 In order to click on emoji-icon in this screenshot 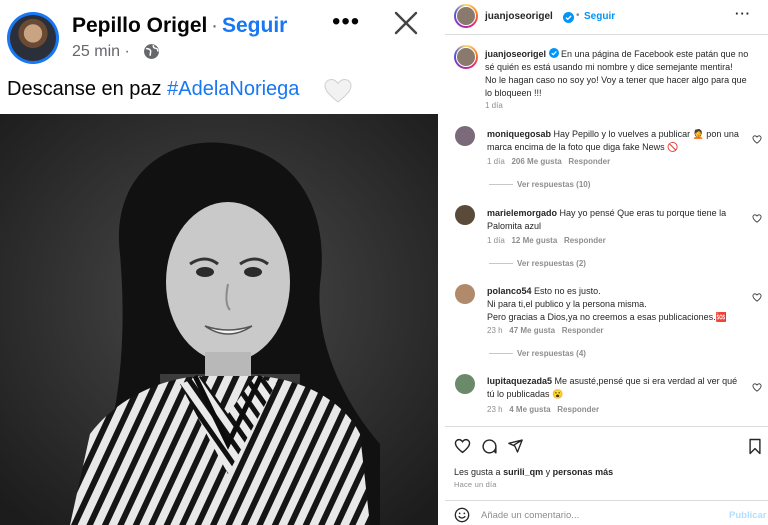, I will do `click(462, 516)`.